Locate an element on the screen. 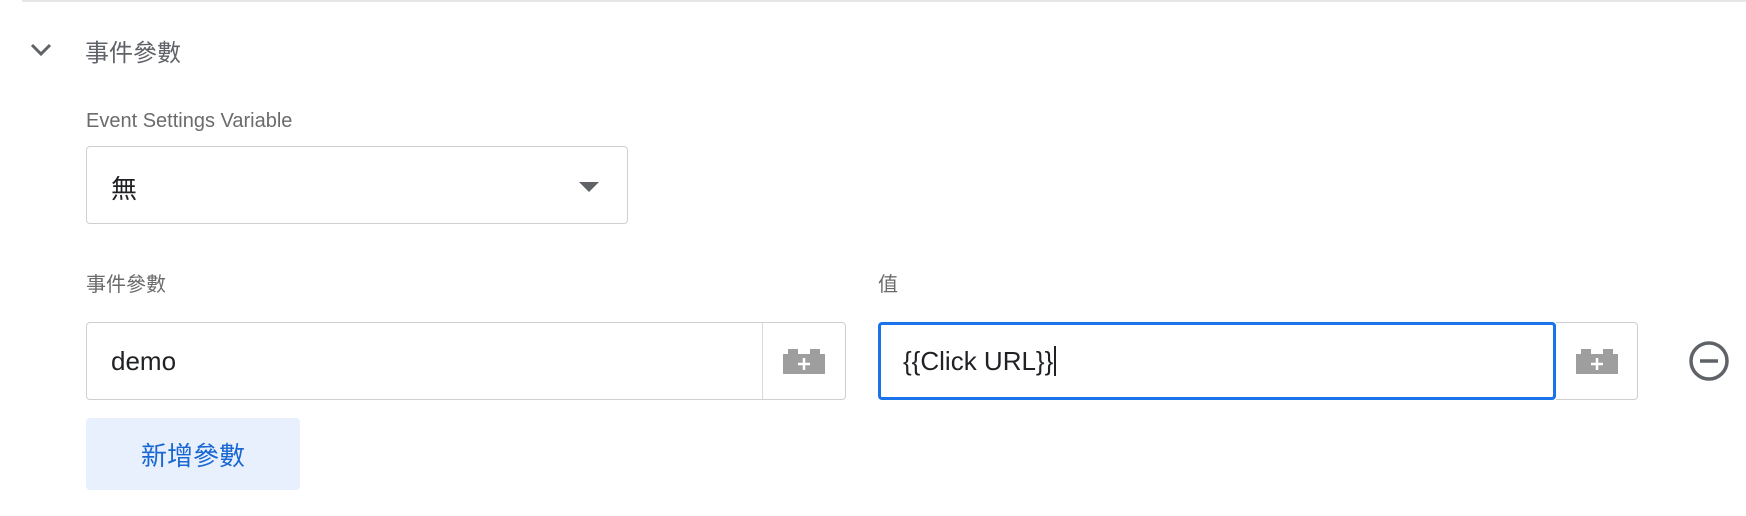 This screenshot has width=1746, height=516. section-divider is located at coordinates (884, 1).